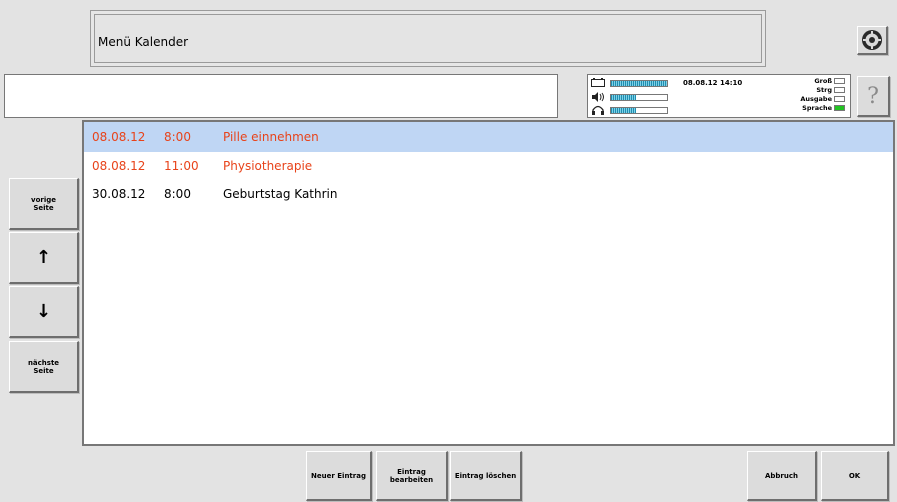 The image size is (897, 502). I want to click on battery-meter, so click(639, 83).